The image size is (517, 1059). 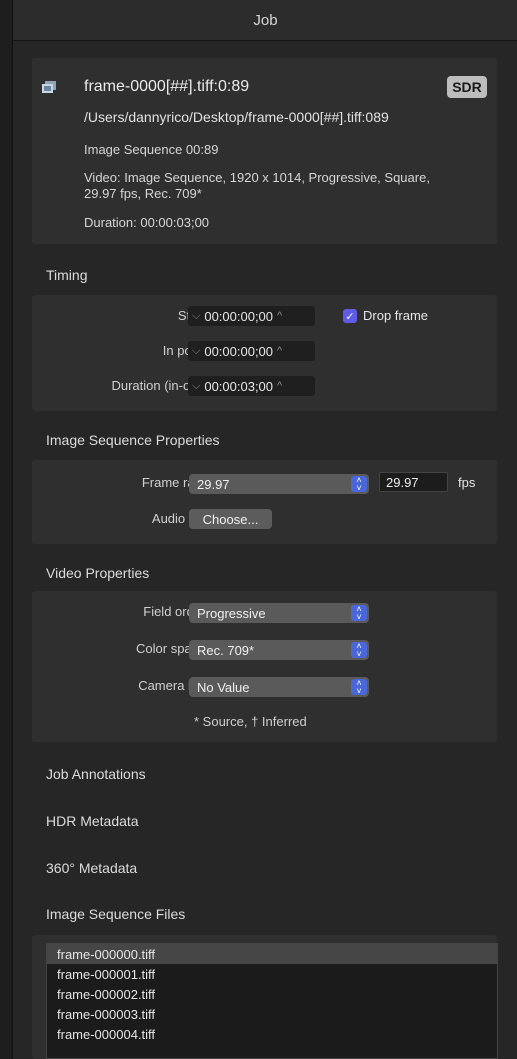 What do you see at coordinates (272, 1034) in the screenshot?
I see `list-item: frame-000004.tiff` at bounding box center [272, 1034].